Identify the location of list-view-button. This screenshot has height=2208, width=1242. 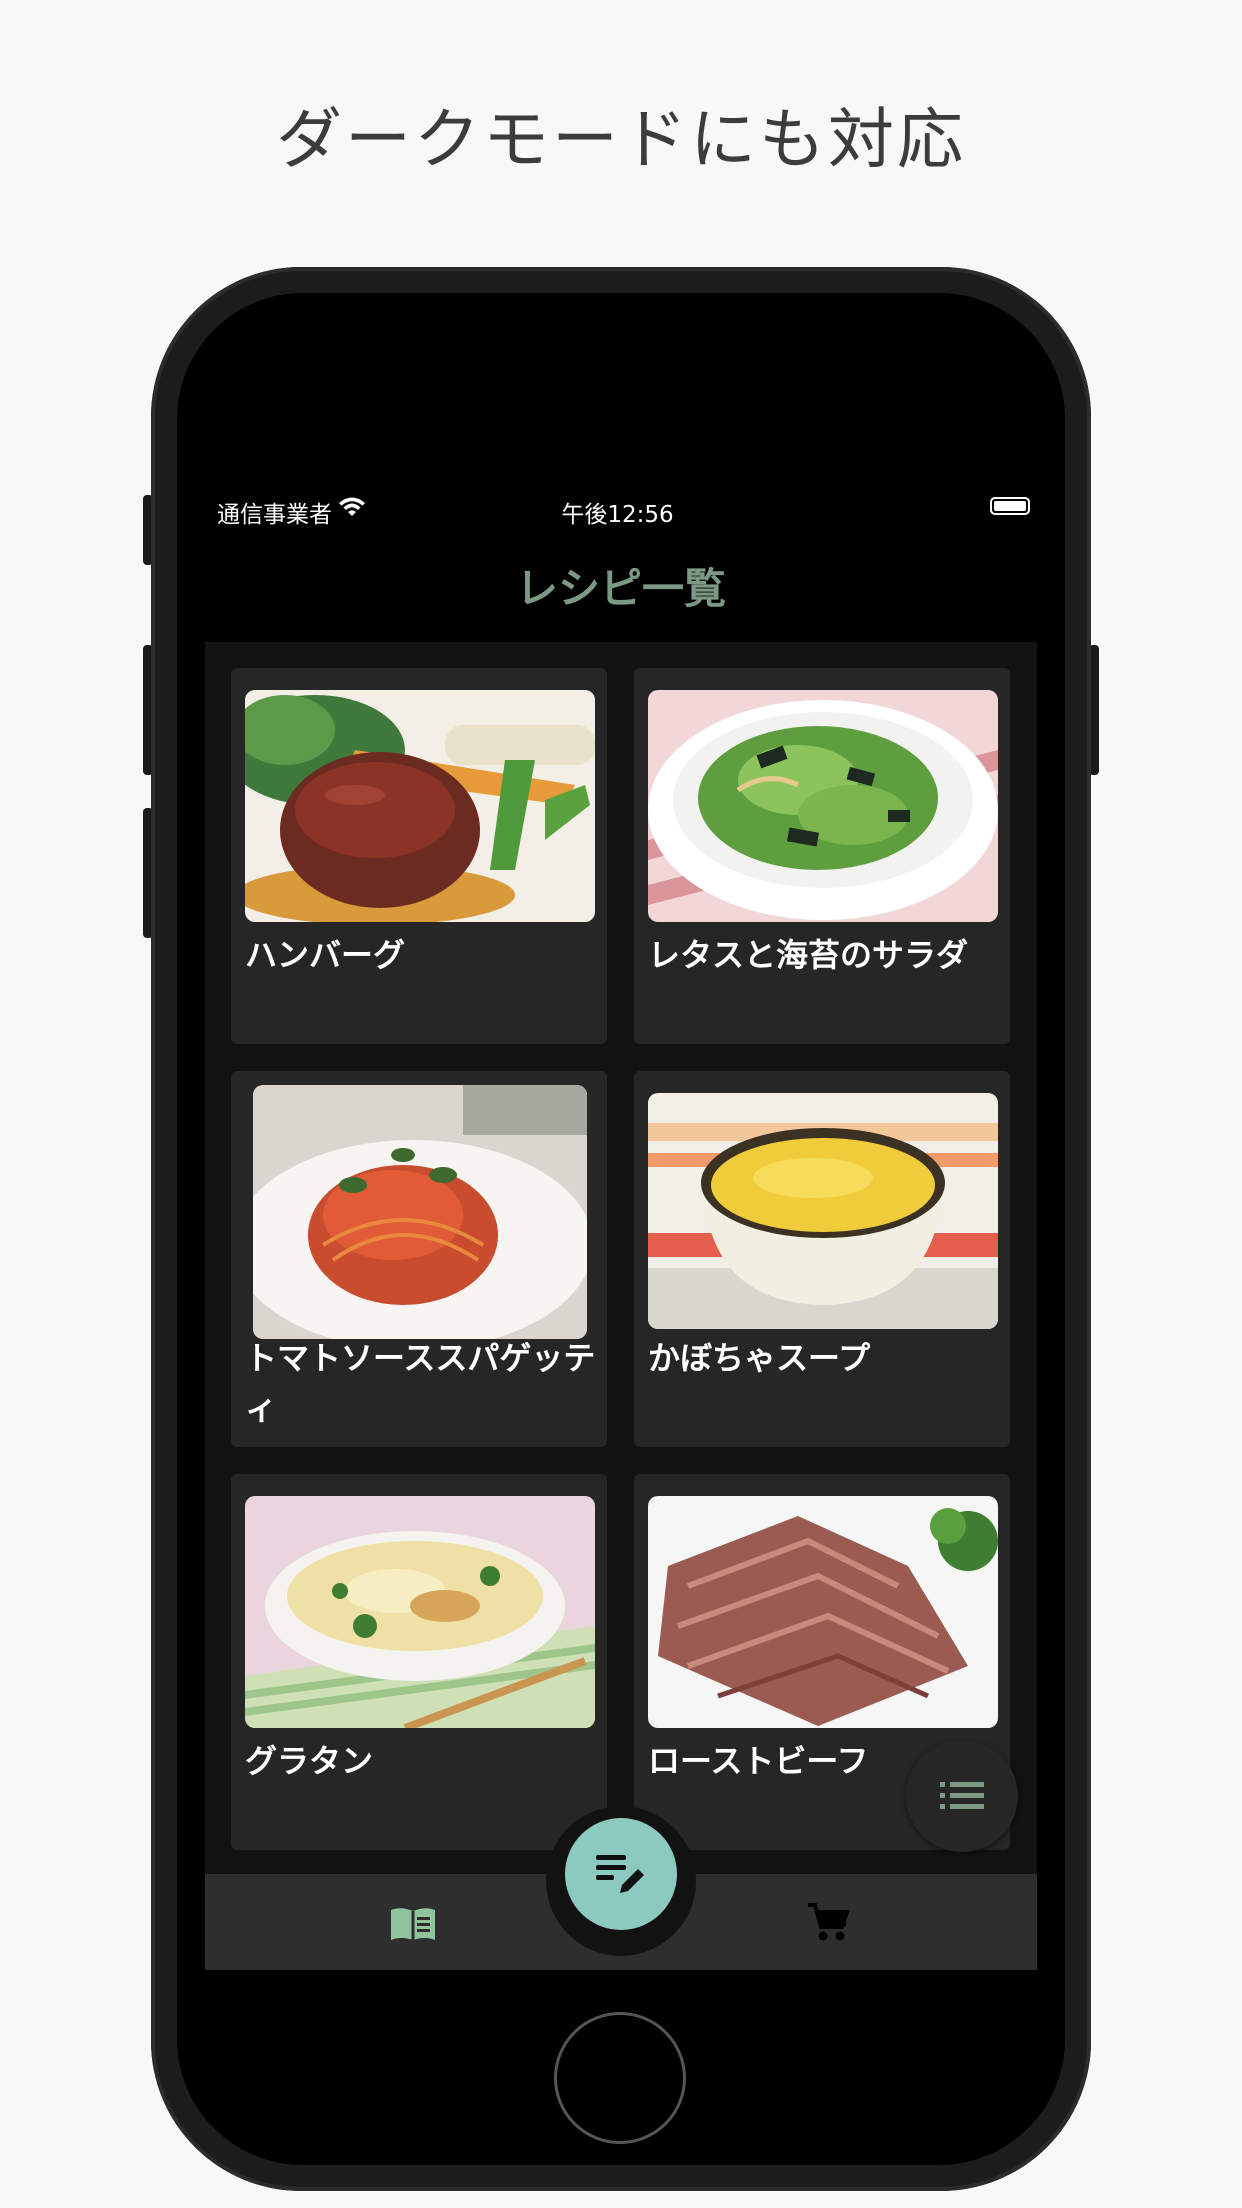
(962, 1796).